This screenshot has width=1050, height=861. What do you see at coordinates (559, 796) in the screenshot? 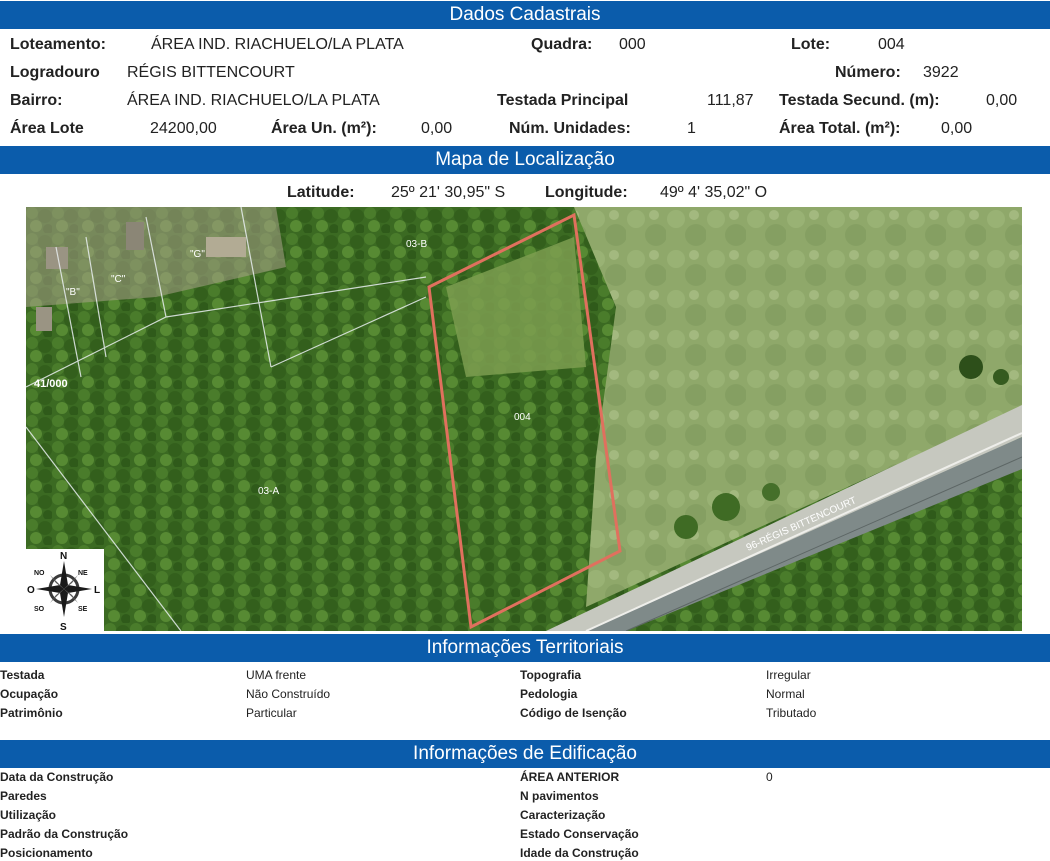
I see `edificacao-label: N pavimentos` at bounding box center [559, 796].